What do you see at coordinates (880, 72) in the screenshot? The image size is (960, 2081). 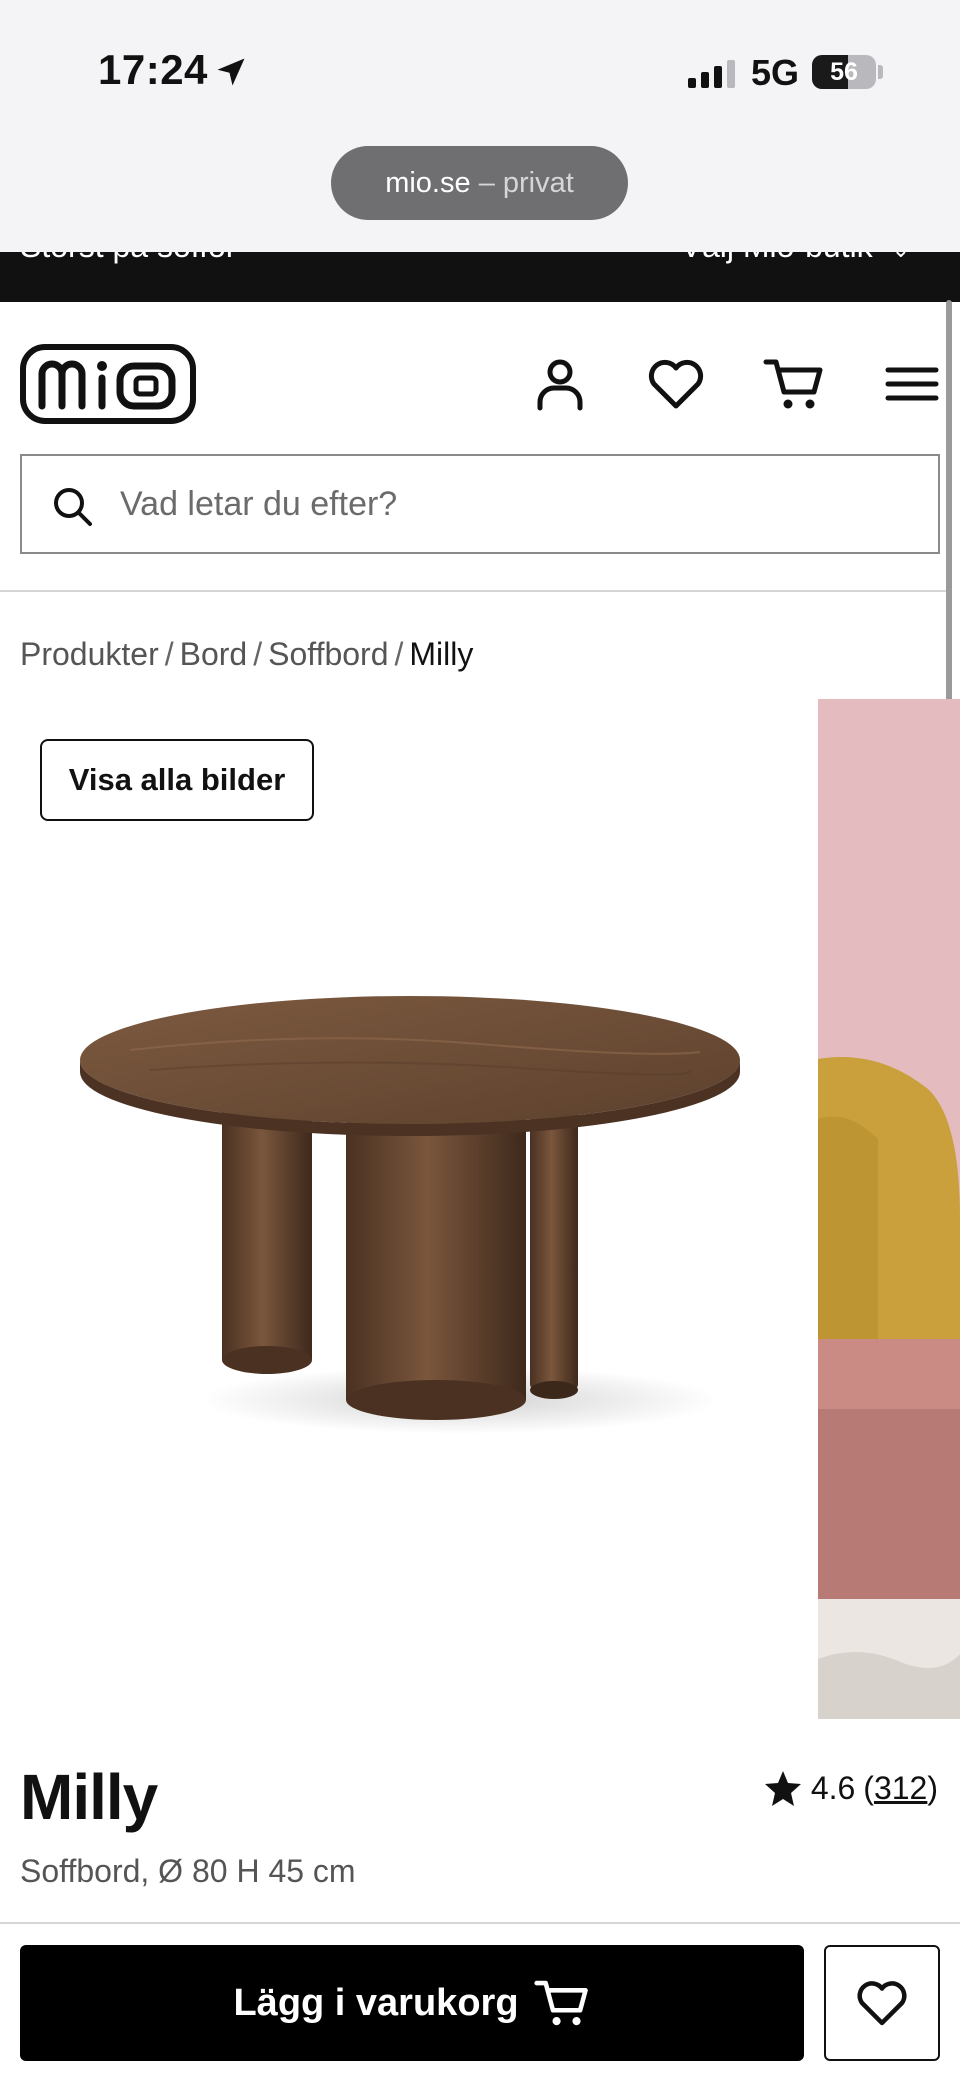 I see `battery-tip` at bounding box center [880, 72].